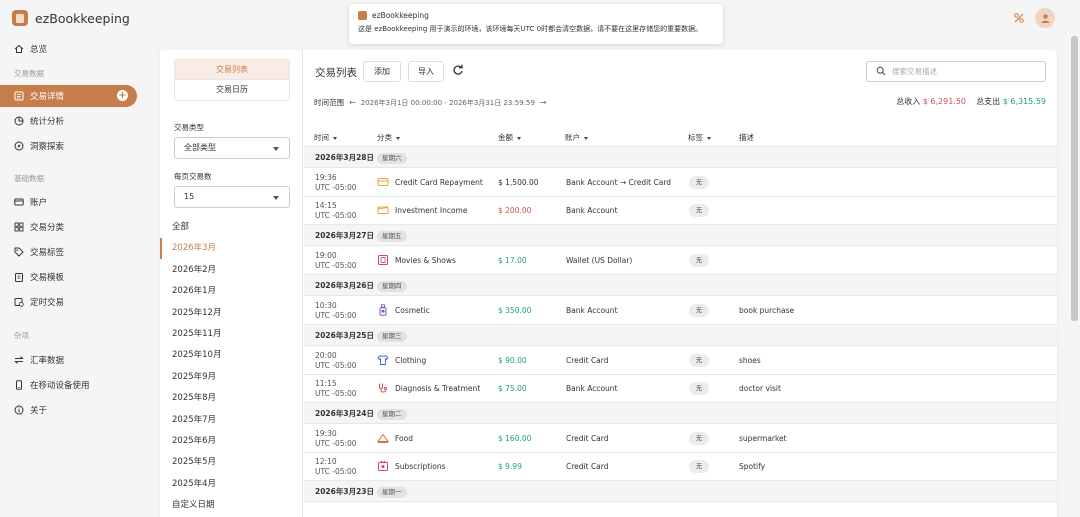 The width and height of the screenshot is (1080, 517). Describe the element at coordinates (515, 210) in the screenshot. I see `row-amount: $ 200.00` at that location.